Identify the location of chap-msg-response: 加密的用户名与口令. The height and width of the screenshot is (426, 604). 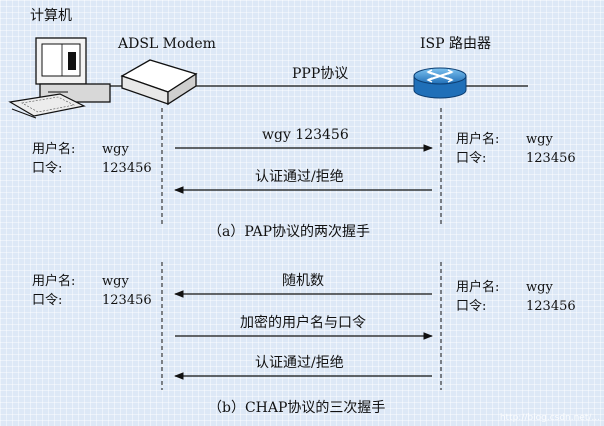
(303, 323).